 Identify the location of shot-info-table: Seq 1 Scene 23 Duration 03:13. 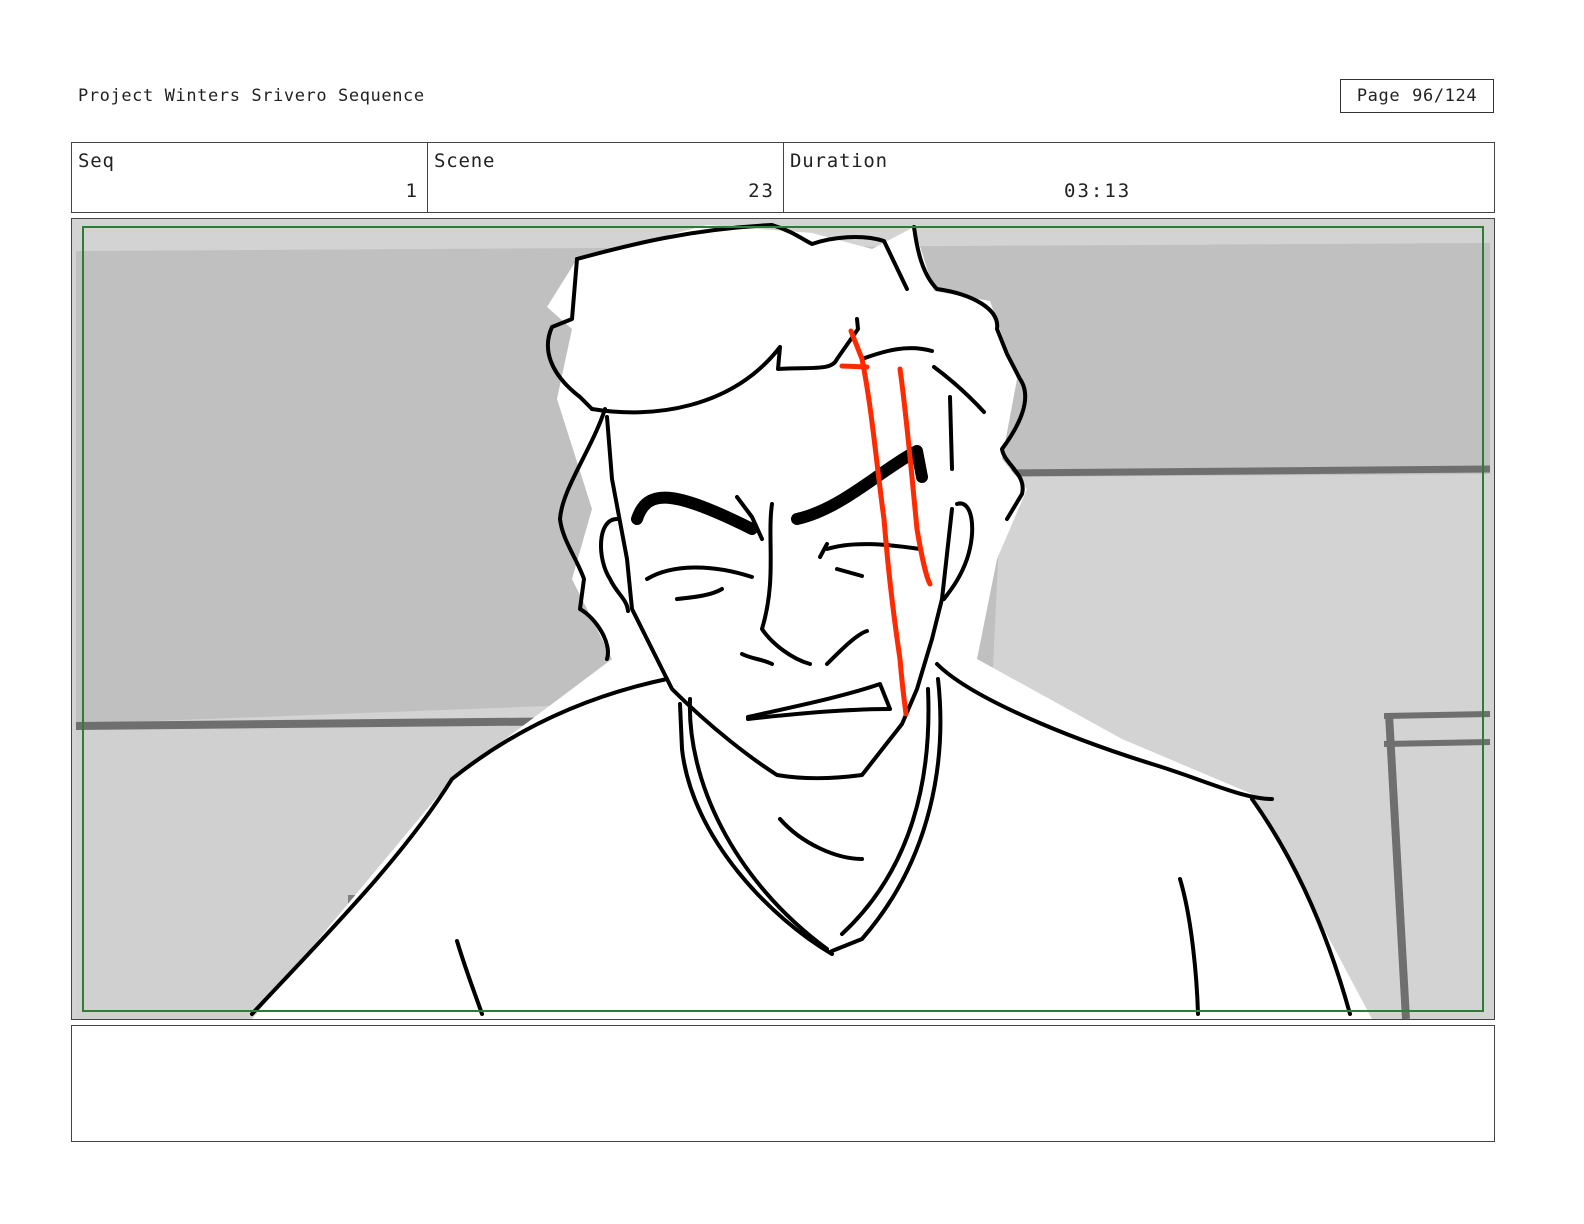
(783, 177).